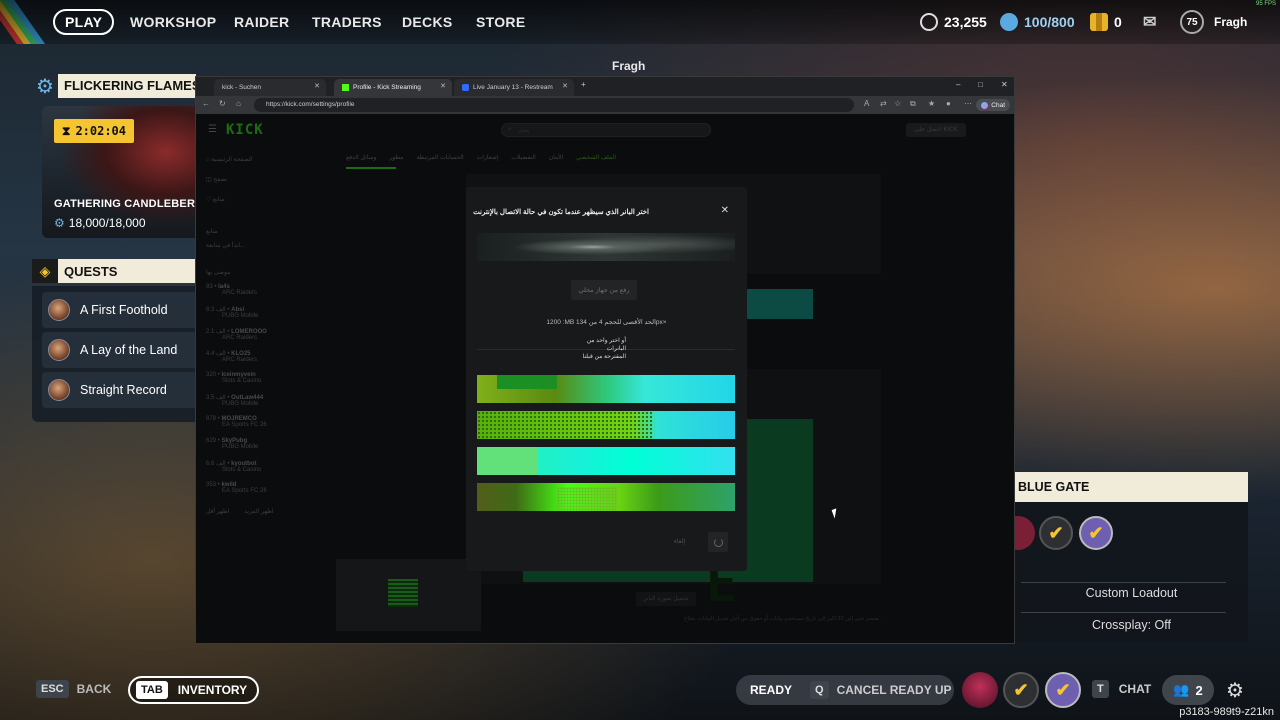  Describe the element at coordinates (948, 103) in the screenshot. I see `profile-avatar-icon: ●` at that location.